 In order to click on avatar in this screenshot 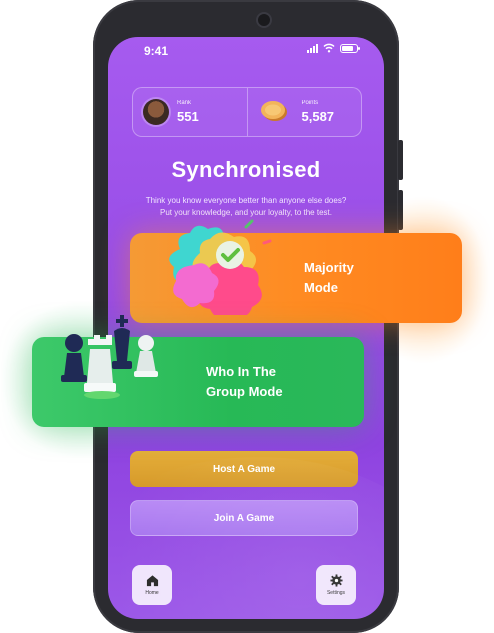, I will do `click(156, 112)`.